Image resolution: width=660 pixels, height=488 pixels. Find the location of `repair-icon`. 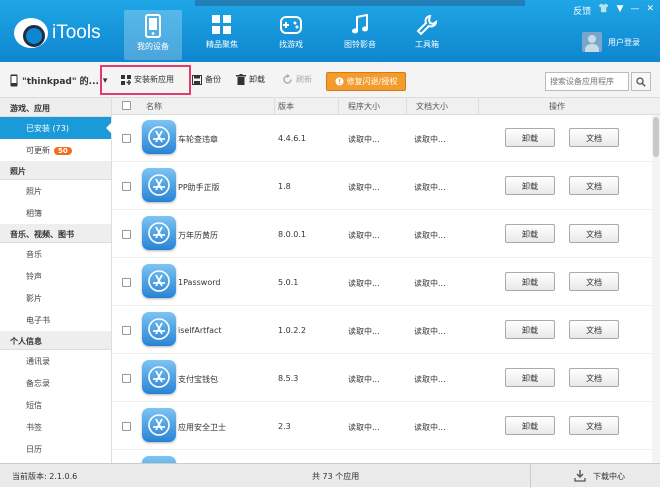

repair-icon is located at coordinates (339, 81).